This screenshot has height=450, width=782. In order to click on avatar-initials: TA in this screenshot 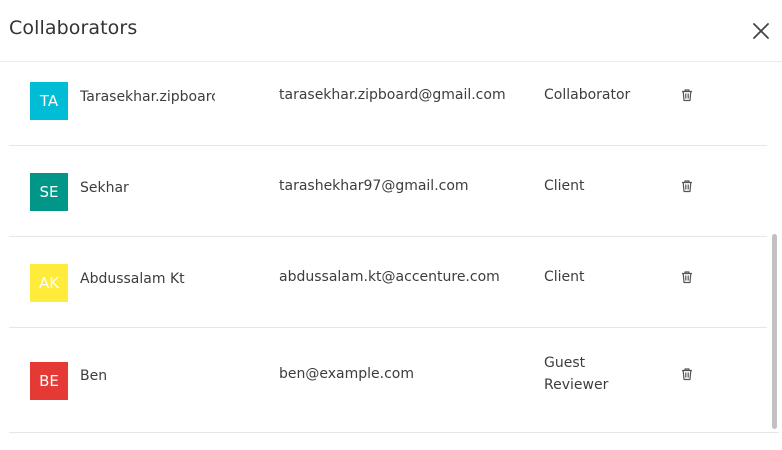, I will do `click(49, 101)`.